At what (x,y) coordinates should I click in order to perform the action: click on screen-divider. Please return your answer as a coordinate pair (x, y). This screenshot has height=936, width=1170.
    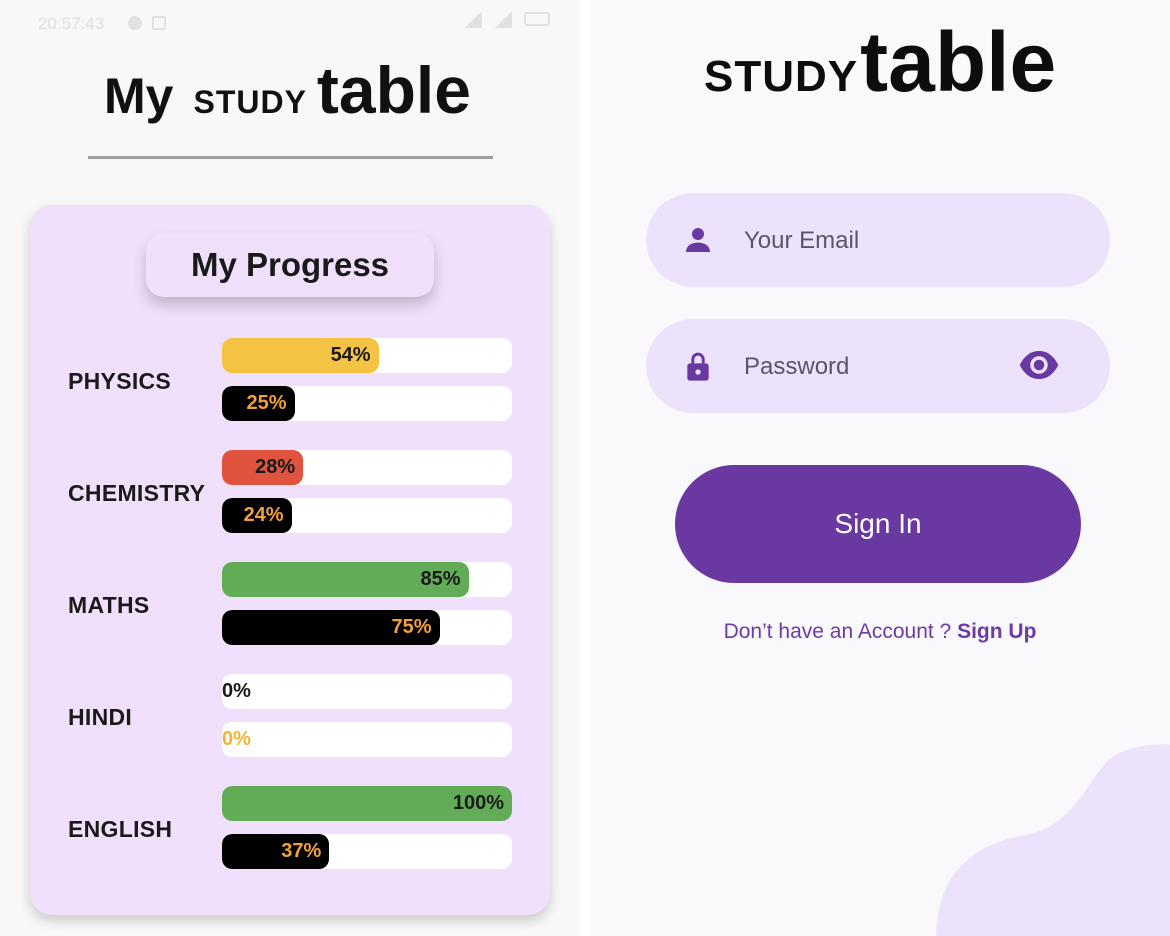
    Looking at the image, I should click on (585, 468).